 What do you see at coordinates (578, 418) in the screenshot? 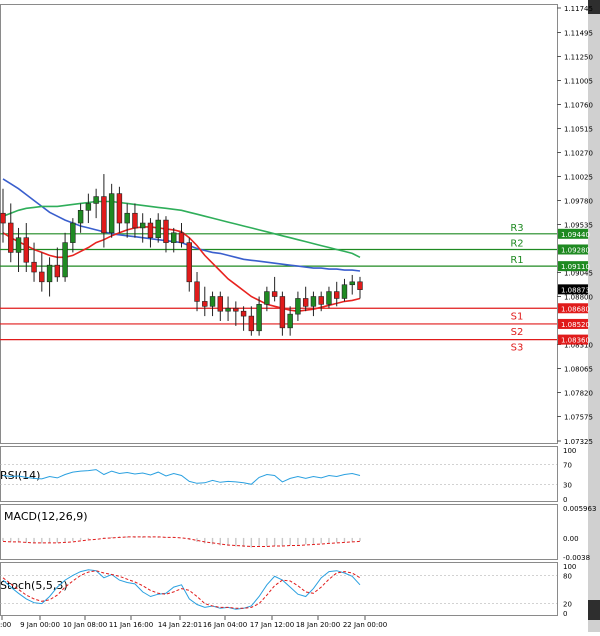
I see `price-tick-label: 1.07575` at bounding box center [578, 418].